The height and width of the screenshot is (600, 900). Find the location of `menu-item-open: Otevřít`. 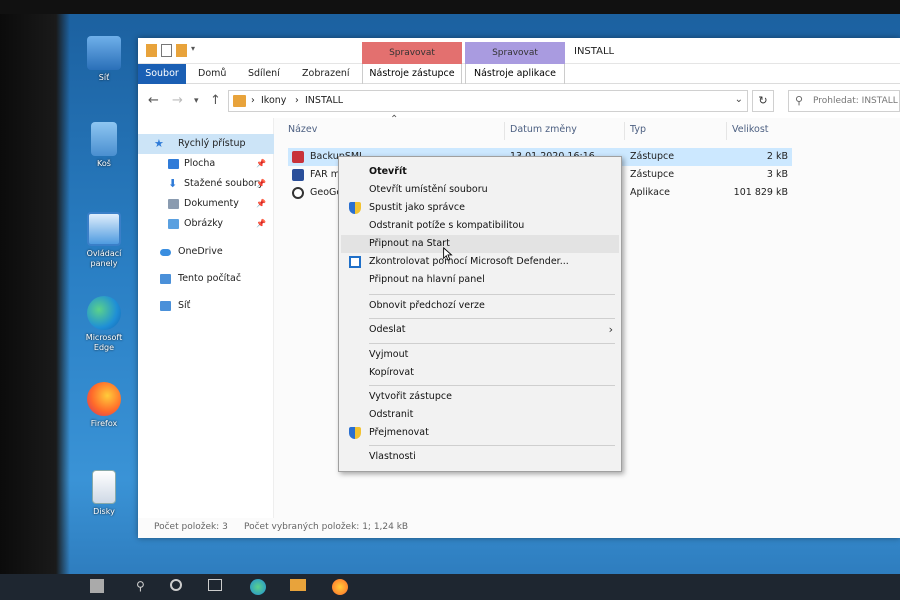

menu-item-open: Otevřít is located at coordinates (480, 172).